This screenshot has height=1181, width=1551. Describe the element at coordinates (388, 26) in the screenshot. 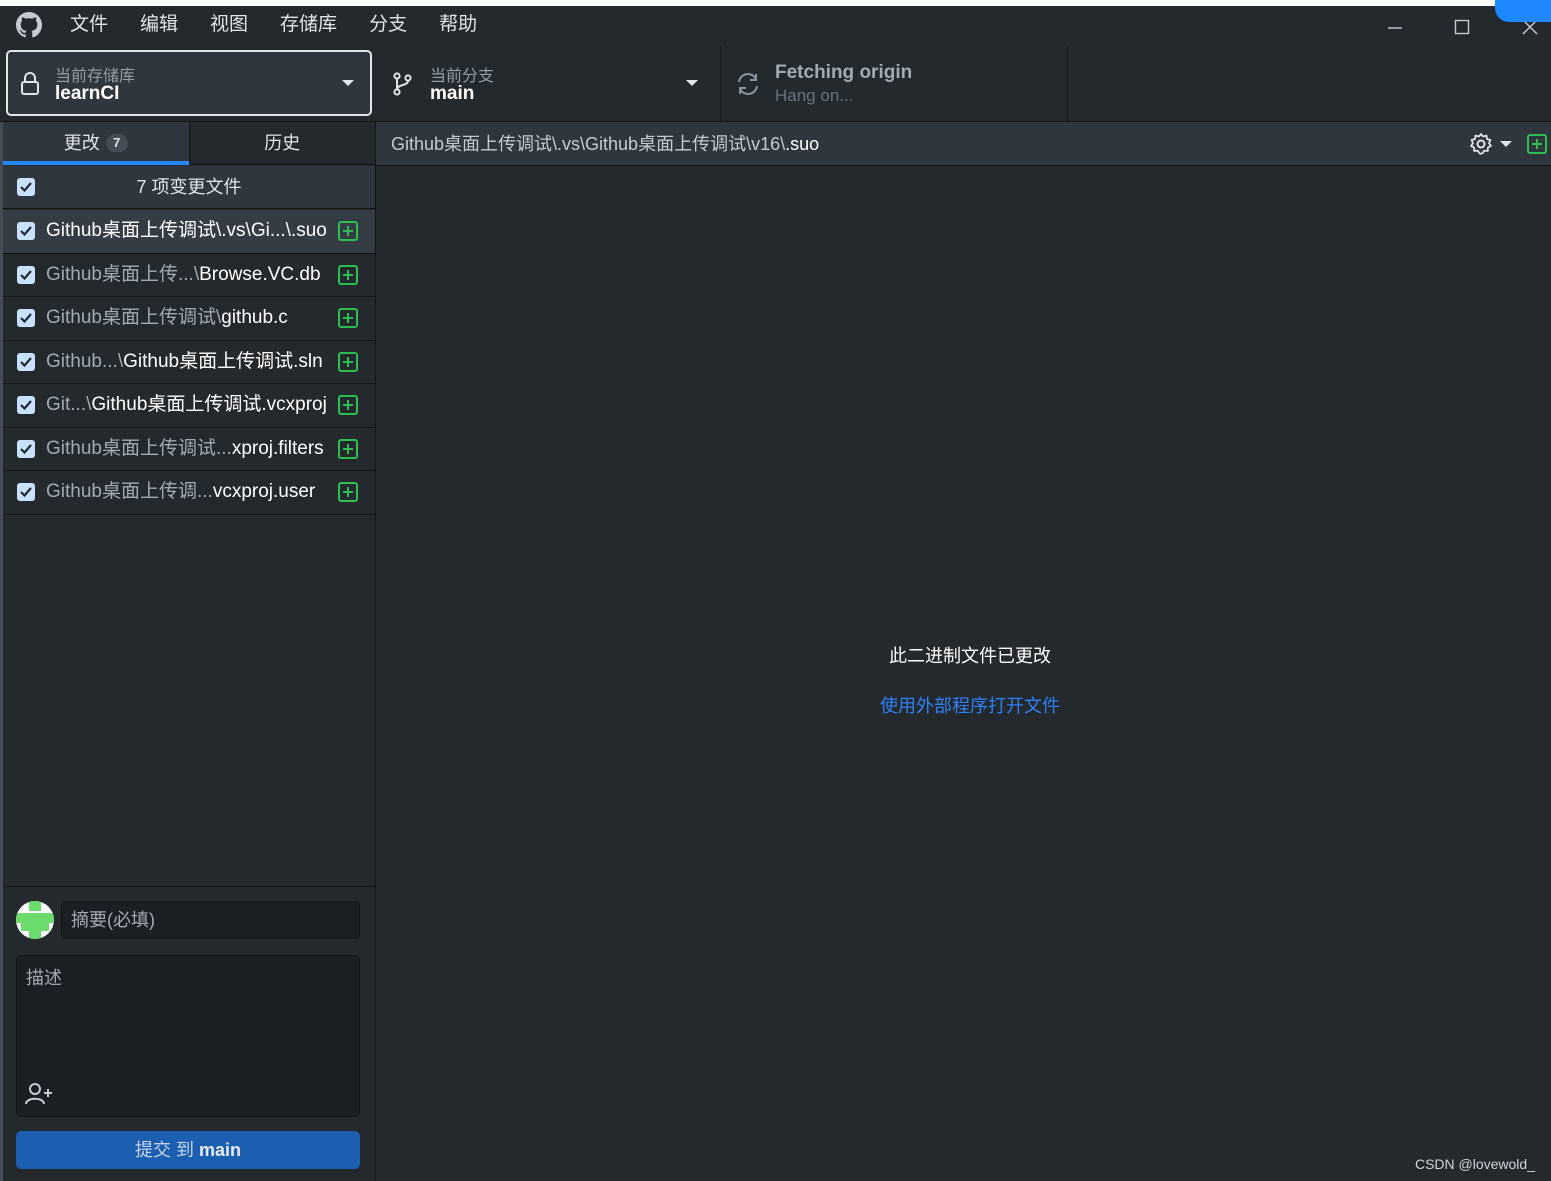

I see `menu-branch: 分支` at that location.